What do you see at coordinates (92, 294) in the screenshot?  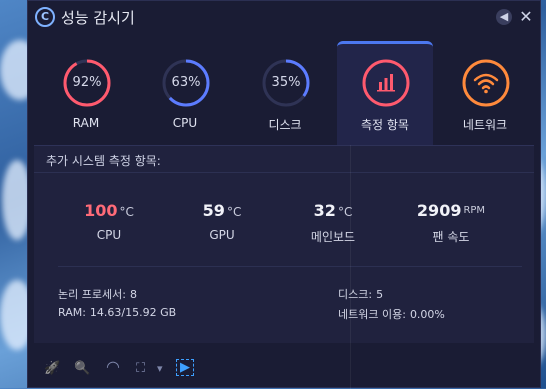 I see `logical-processors-label: 논리 프로세서:` at bounding box center [92, 294].